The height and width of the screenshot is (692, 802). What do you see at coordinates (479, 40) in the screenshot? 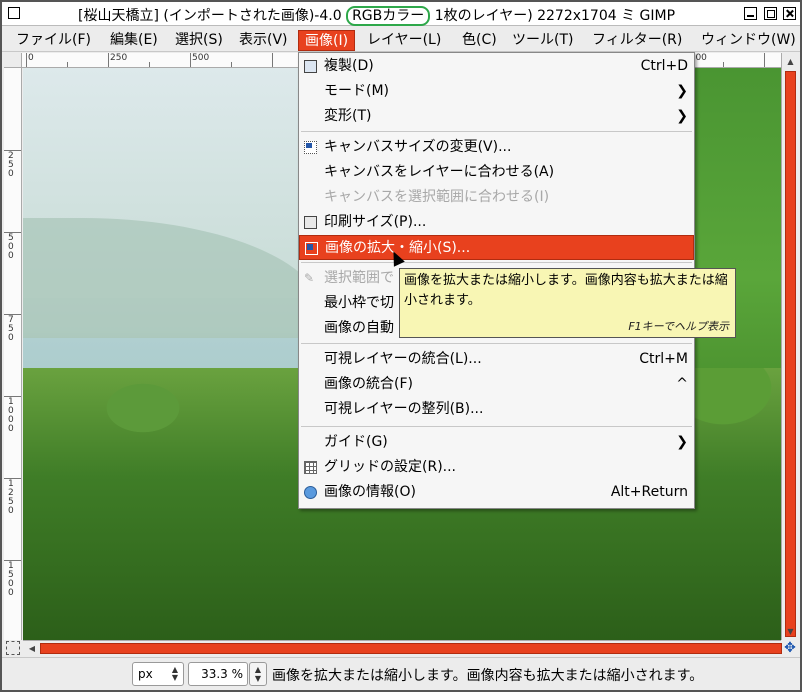
I see `menu-colors: 色(C)` at bounding box center [479, 40].